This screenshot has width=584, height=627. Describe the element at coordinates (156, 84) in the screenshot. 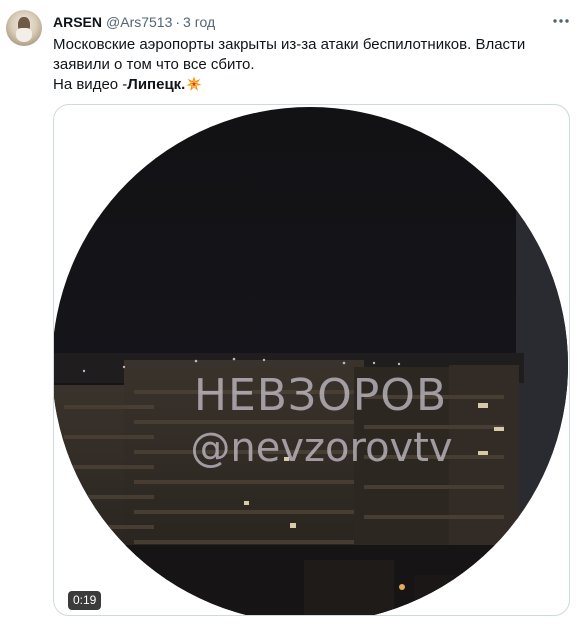

I see `tweet-text-bold: Липецк.` at that location.